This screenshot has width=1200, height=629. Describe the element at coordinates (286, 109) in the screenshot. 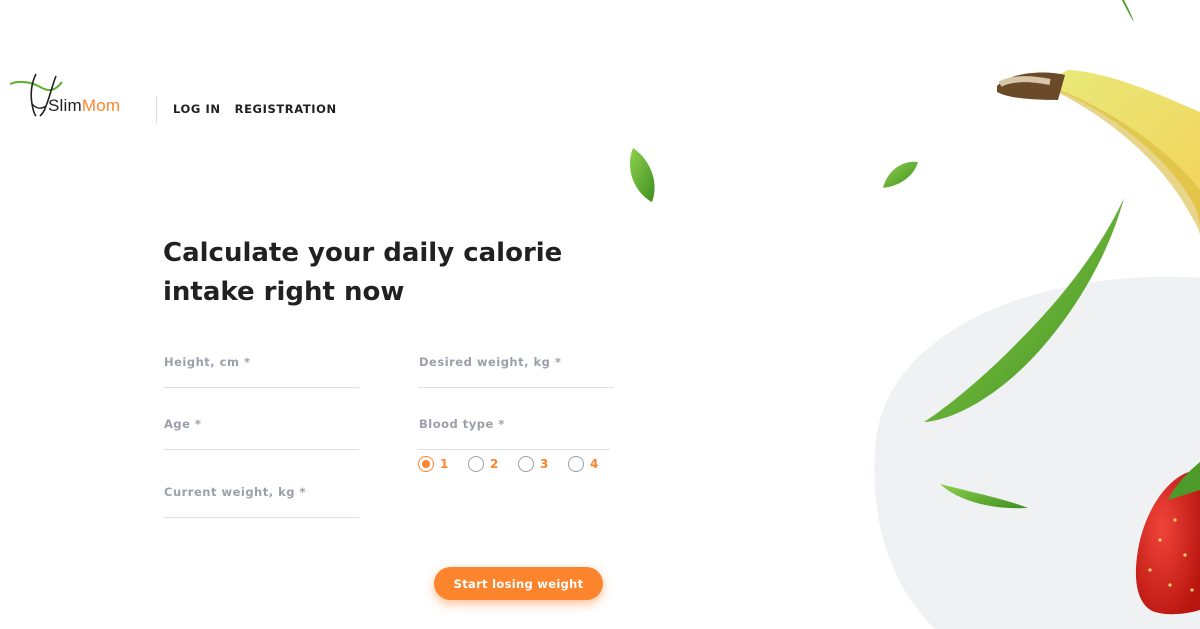

I see `registration-link: REGISTRATION` at that location.